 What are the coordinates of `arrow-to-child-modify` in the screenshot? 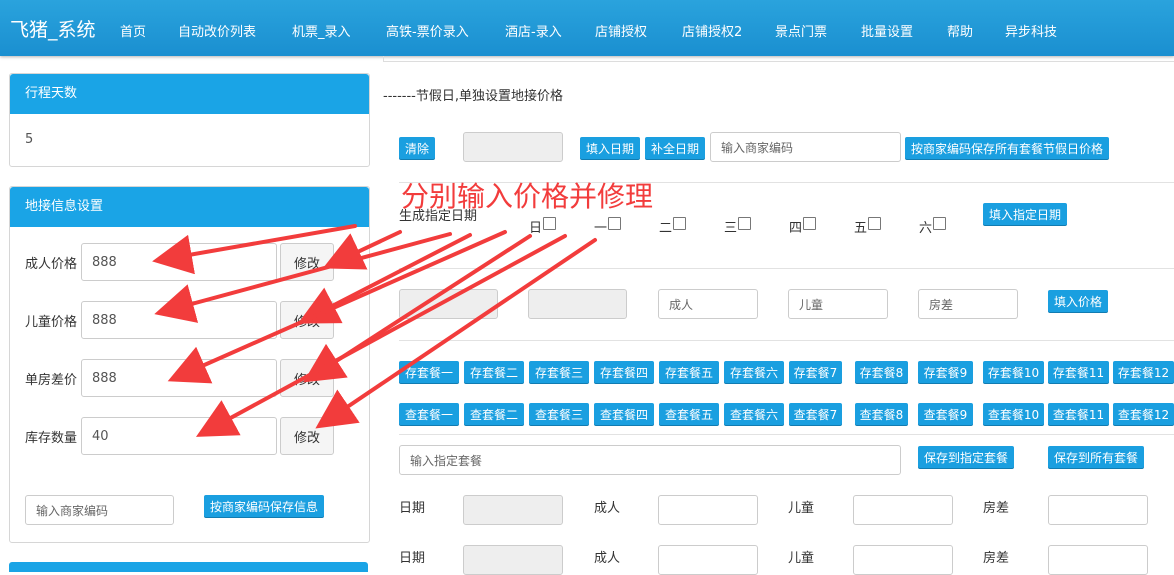 It's located at (384, 278).